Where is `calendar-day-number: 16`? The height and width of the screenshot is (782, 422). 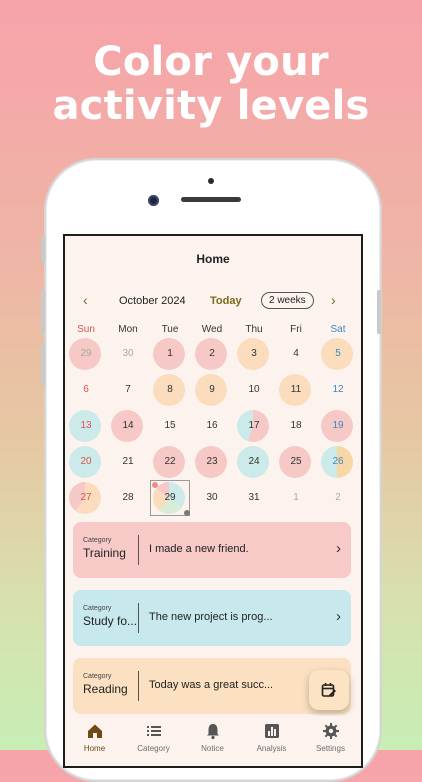
calendar-day-number: 16 is located at coordinates (212, 425).